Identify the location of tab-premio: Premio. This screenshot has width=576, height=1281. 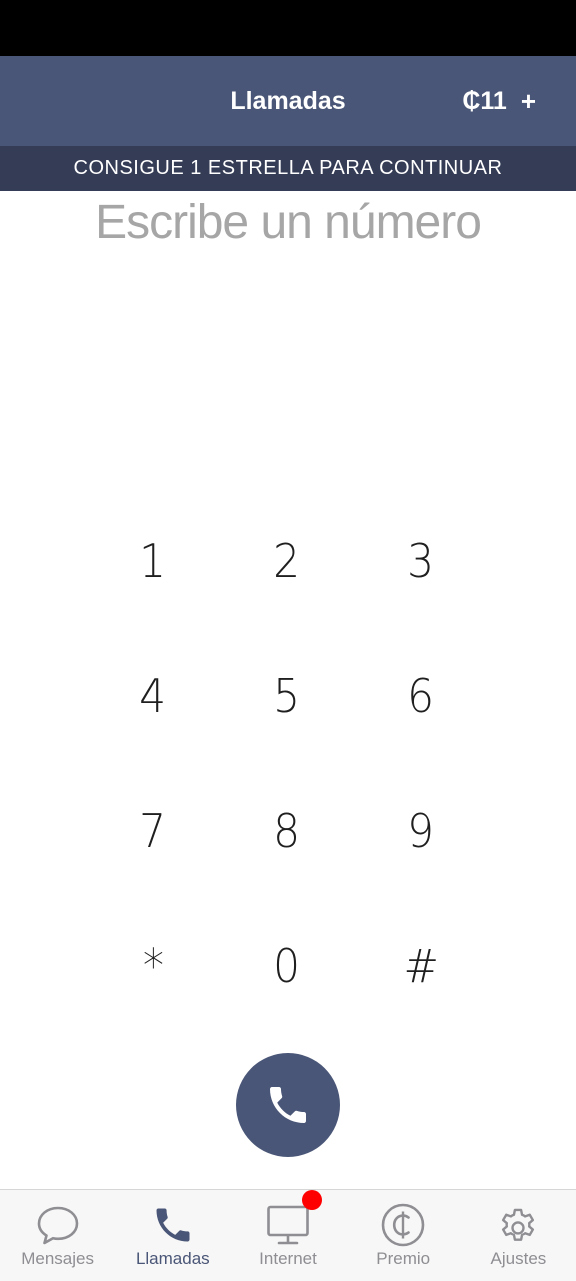
(403, 1235).